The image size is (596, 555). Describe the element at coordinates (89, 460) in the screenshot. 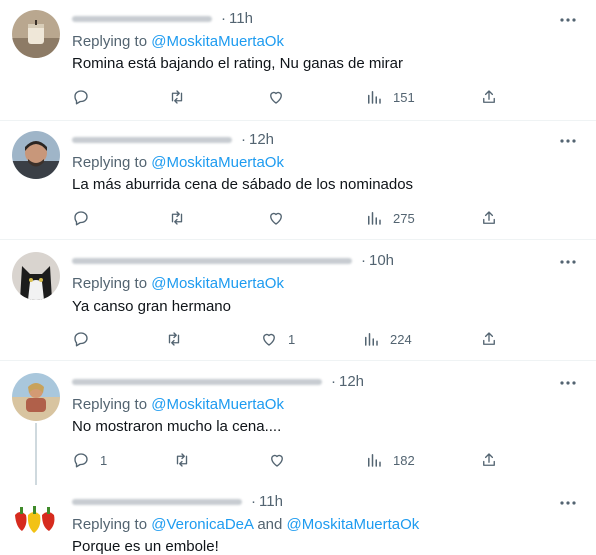

I see `reply-button: 1` at that location.